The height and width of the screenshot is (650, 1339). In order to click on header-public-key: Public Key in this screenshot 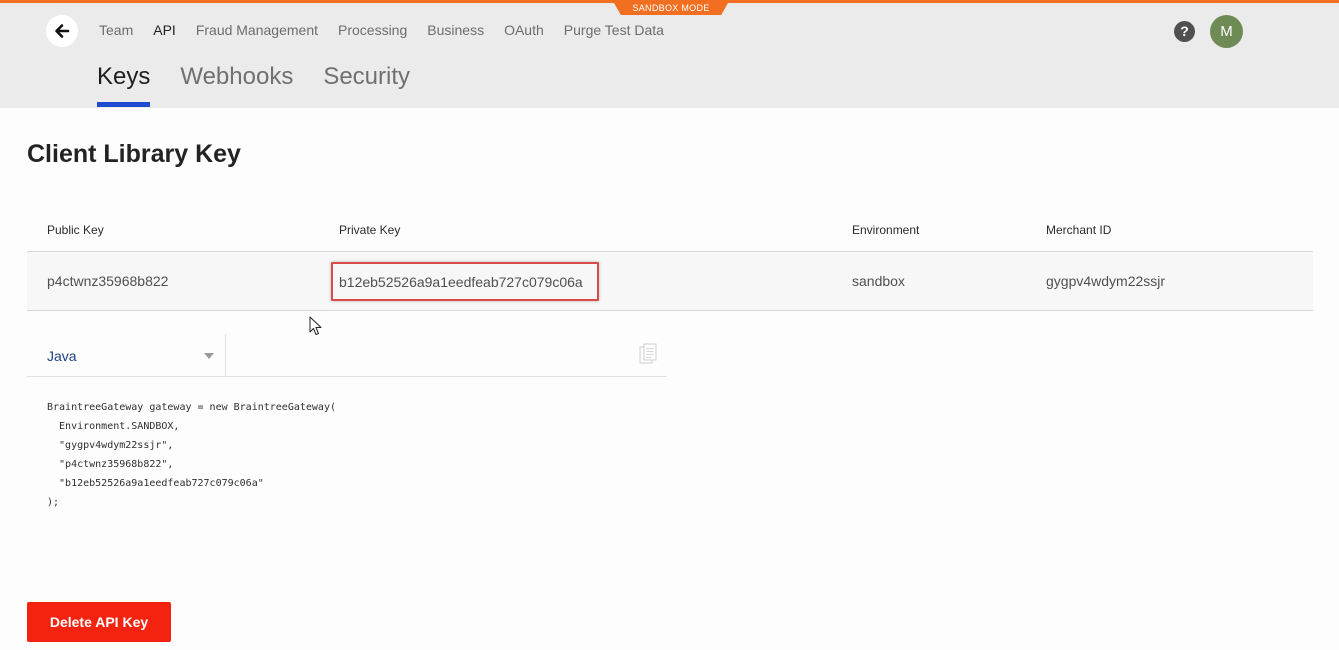, I will do `click(75, 229)`.